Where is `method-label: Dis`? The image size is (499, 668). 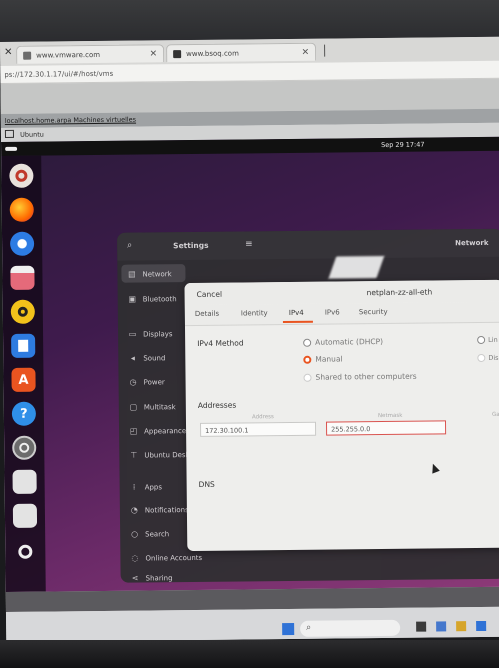
method-label: Dis is located at coordinates (493, 357).